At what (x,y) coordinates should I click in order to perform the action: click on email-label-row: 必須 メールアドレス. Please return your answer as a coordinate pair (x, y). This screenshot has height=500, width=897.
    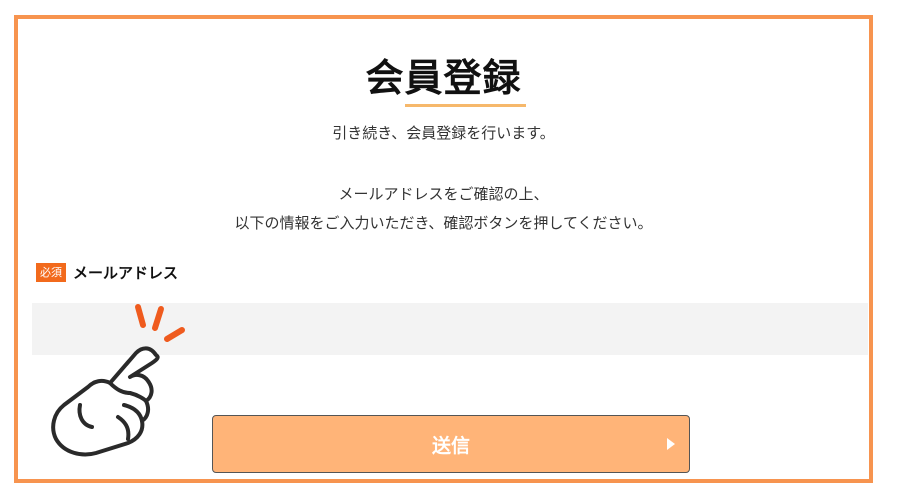
    Looking at the image, I should click on (107, 272).